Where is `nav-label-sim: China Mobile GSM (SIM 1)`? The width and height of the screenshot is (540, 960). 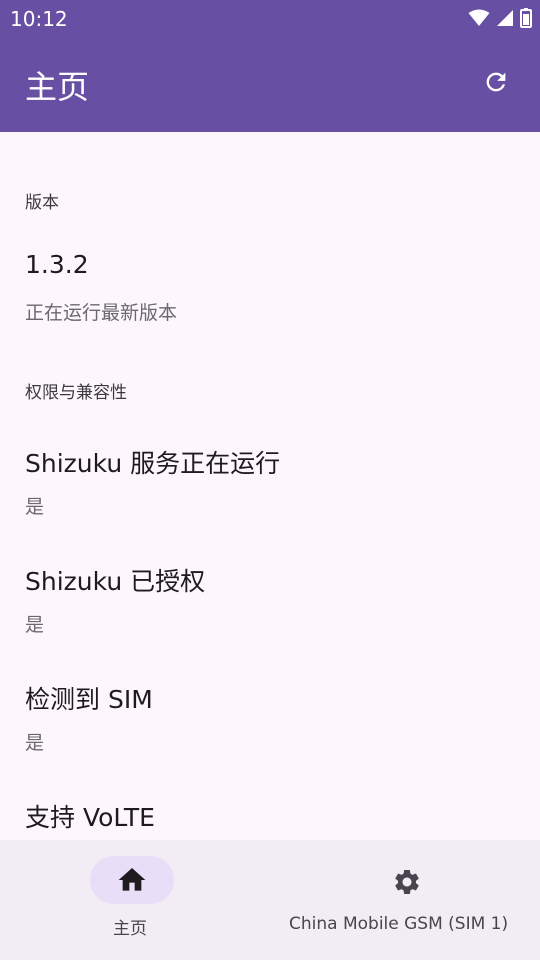 nav-label-sim: China Mobile GSM (SIM 1) is located at coordinates (399, 924).